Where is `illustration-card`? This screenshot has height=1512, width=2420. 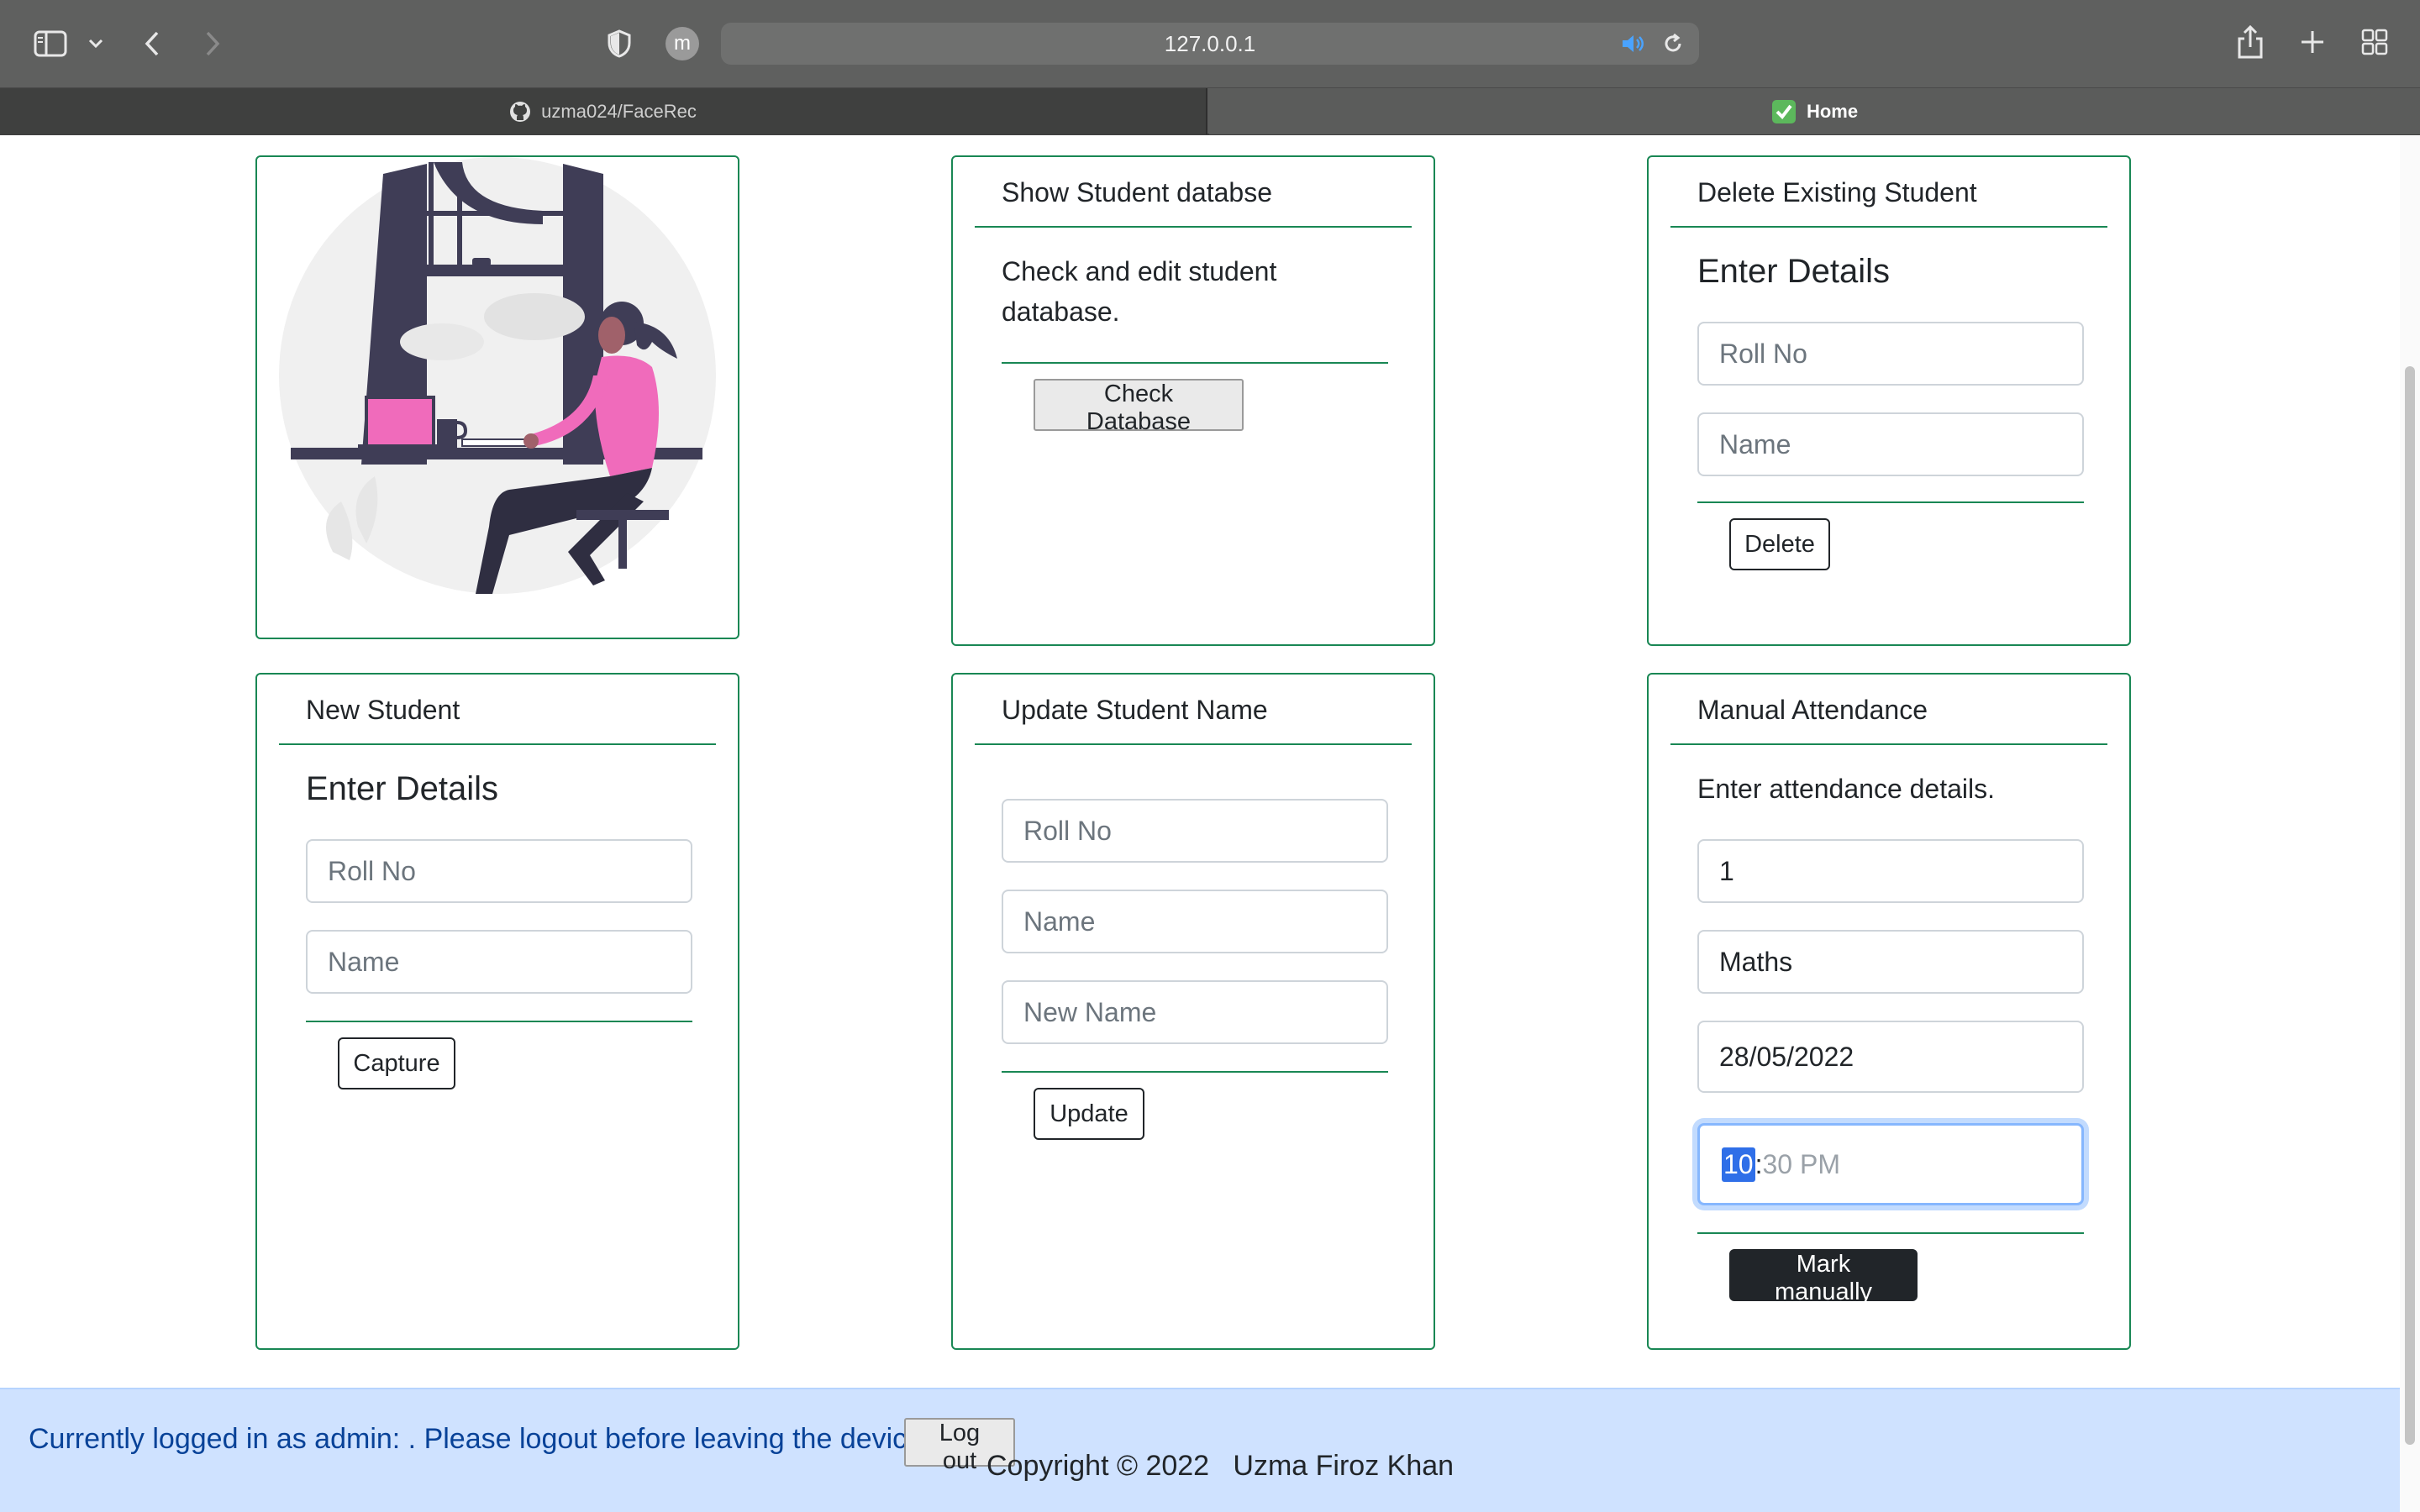 illustration-card is located at coordinates (497, 397).